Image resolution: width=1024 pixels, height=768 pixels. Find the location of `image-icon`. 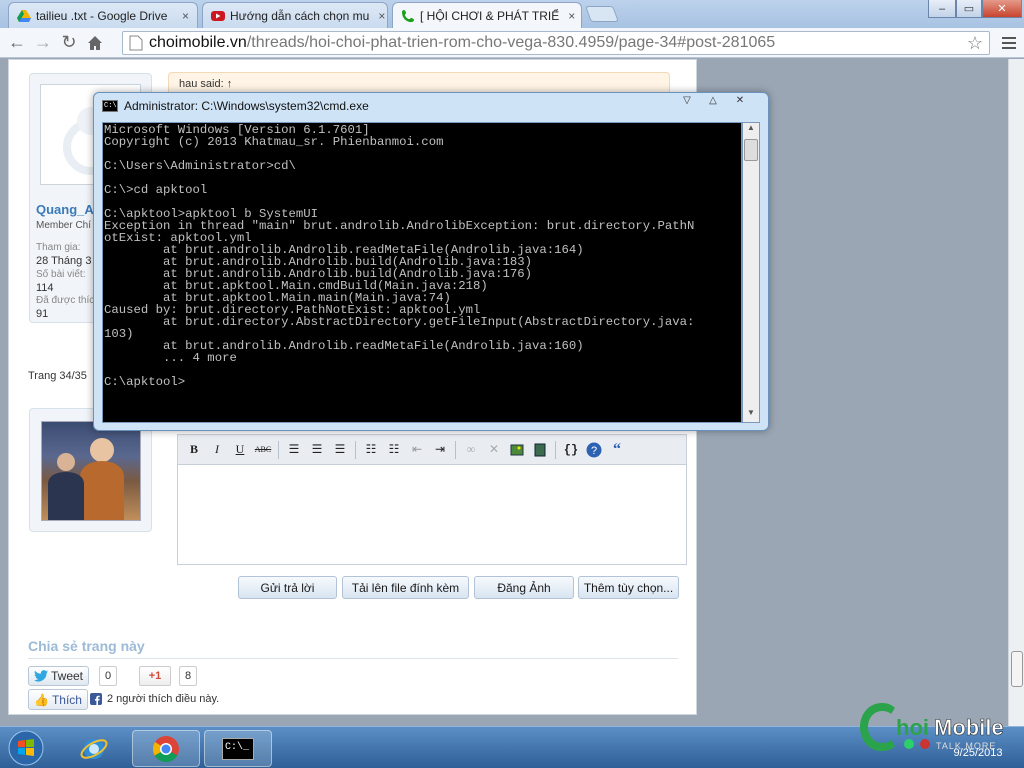

image-icon is located at coordinates (517, 450).